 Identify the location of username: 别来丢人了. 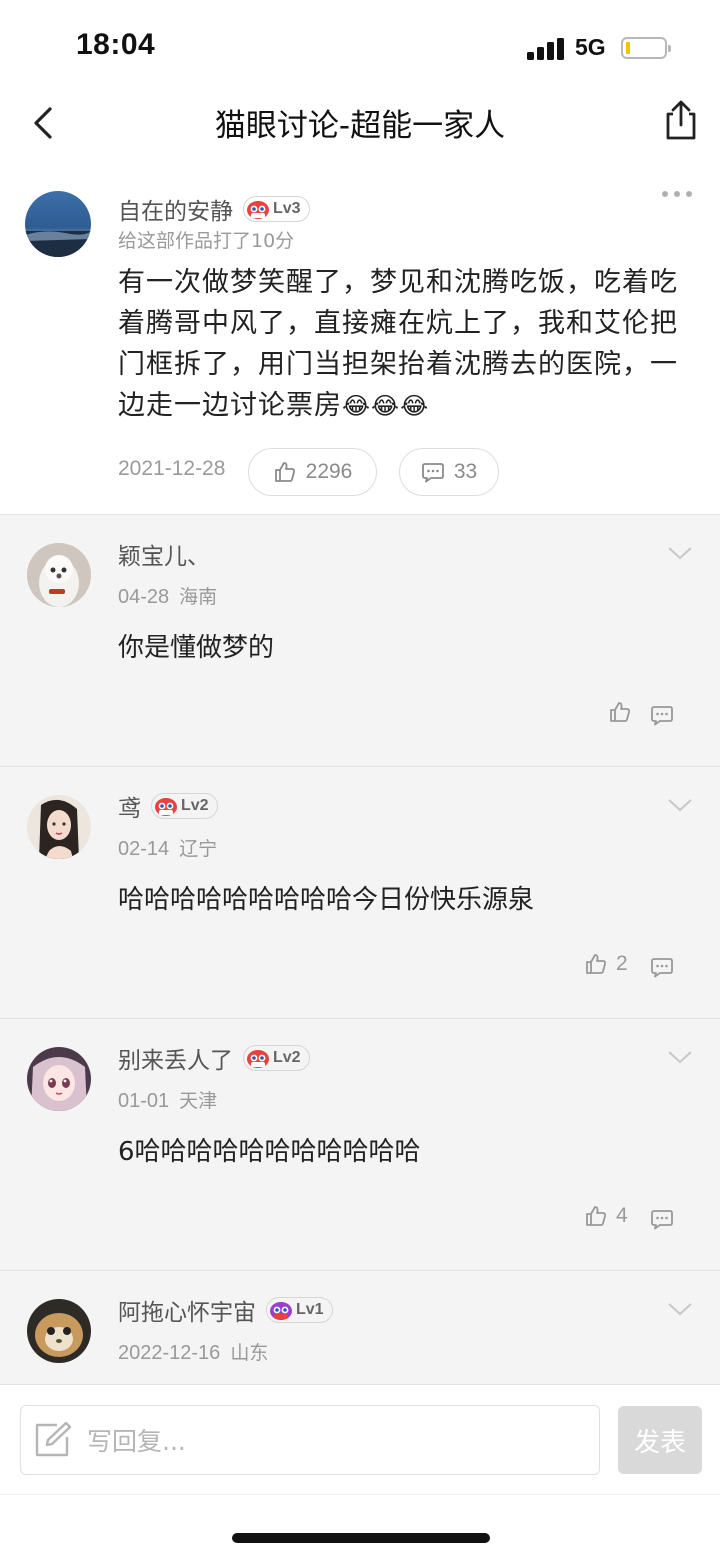
(175, 1058).